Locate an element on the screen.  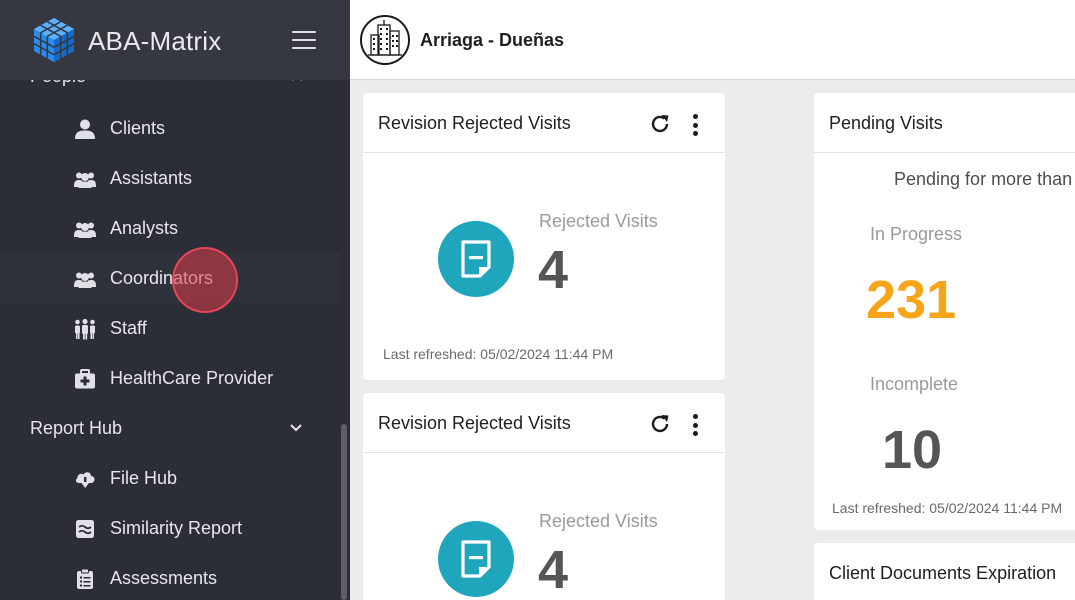
section-report-hub: Report Hub is located at coordinates (76, 428).